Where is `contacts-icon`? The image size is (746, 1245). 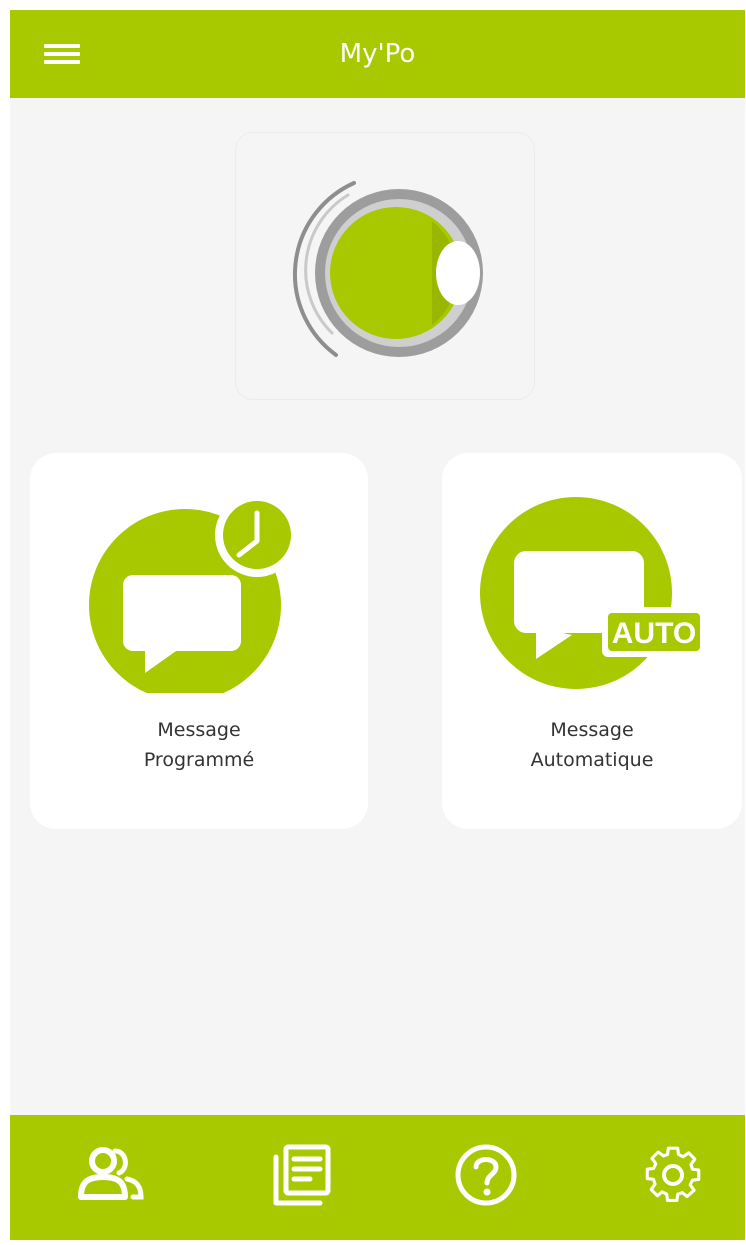
contacts-icon is located at coordinates (111, 1173).